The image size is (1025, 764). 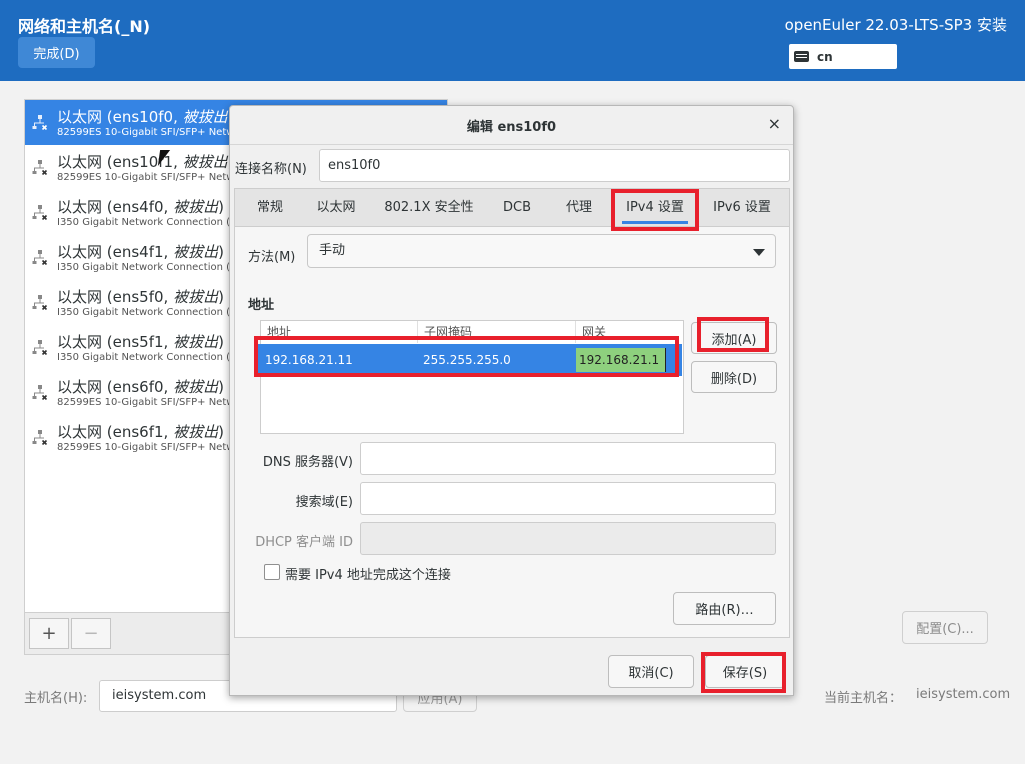 I want to click on hostname-label: 主机名(H):, so click(x=56, y=698).